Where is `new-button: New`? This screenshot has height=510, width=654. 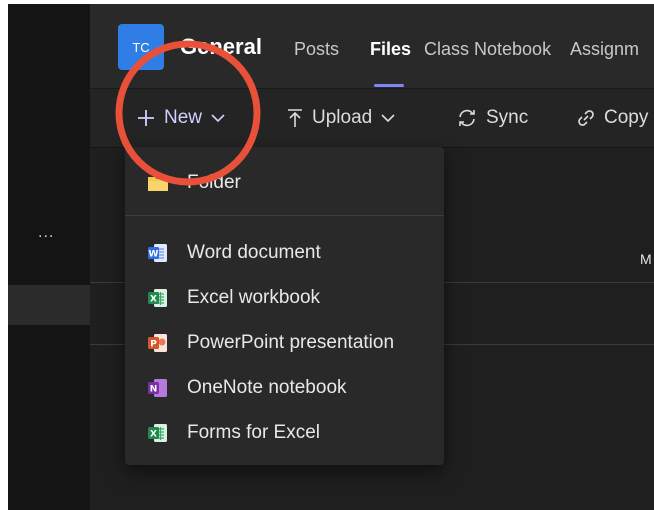
new-button: New is located at coordinates (181, 118).